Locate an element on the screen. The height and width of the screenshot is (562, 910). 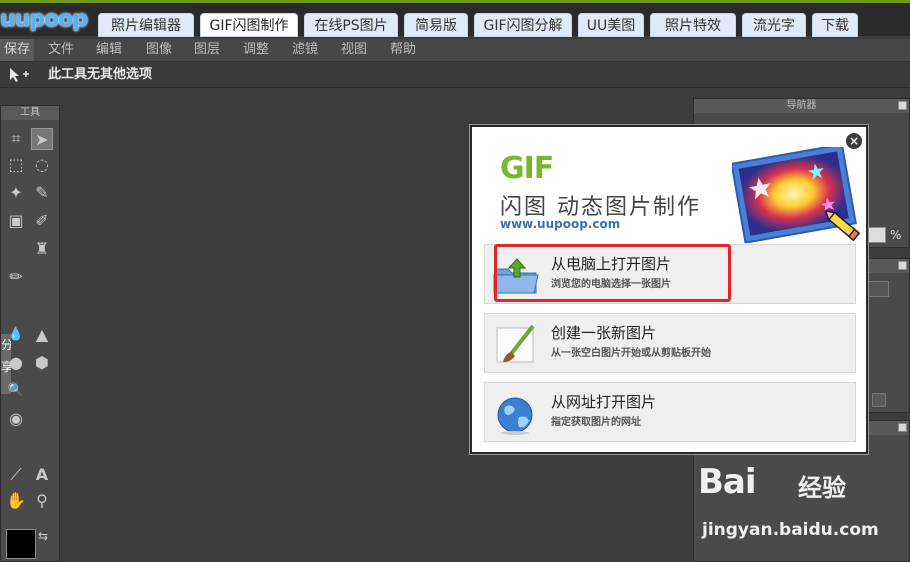
menu-save: 保存 is located at coordinates (17, 50).